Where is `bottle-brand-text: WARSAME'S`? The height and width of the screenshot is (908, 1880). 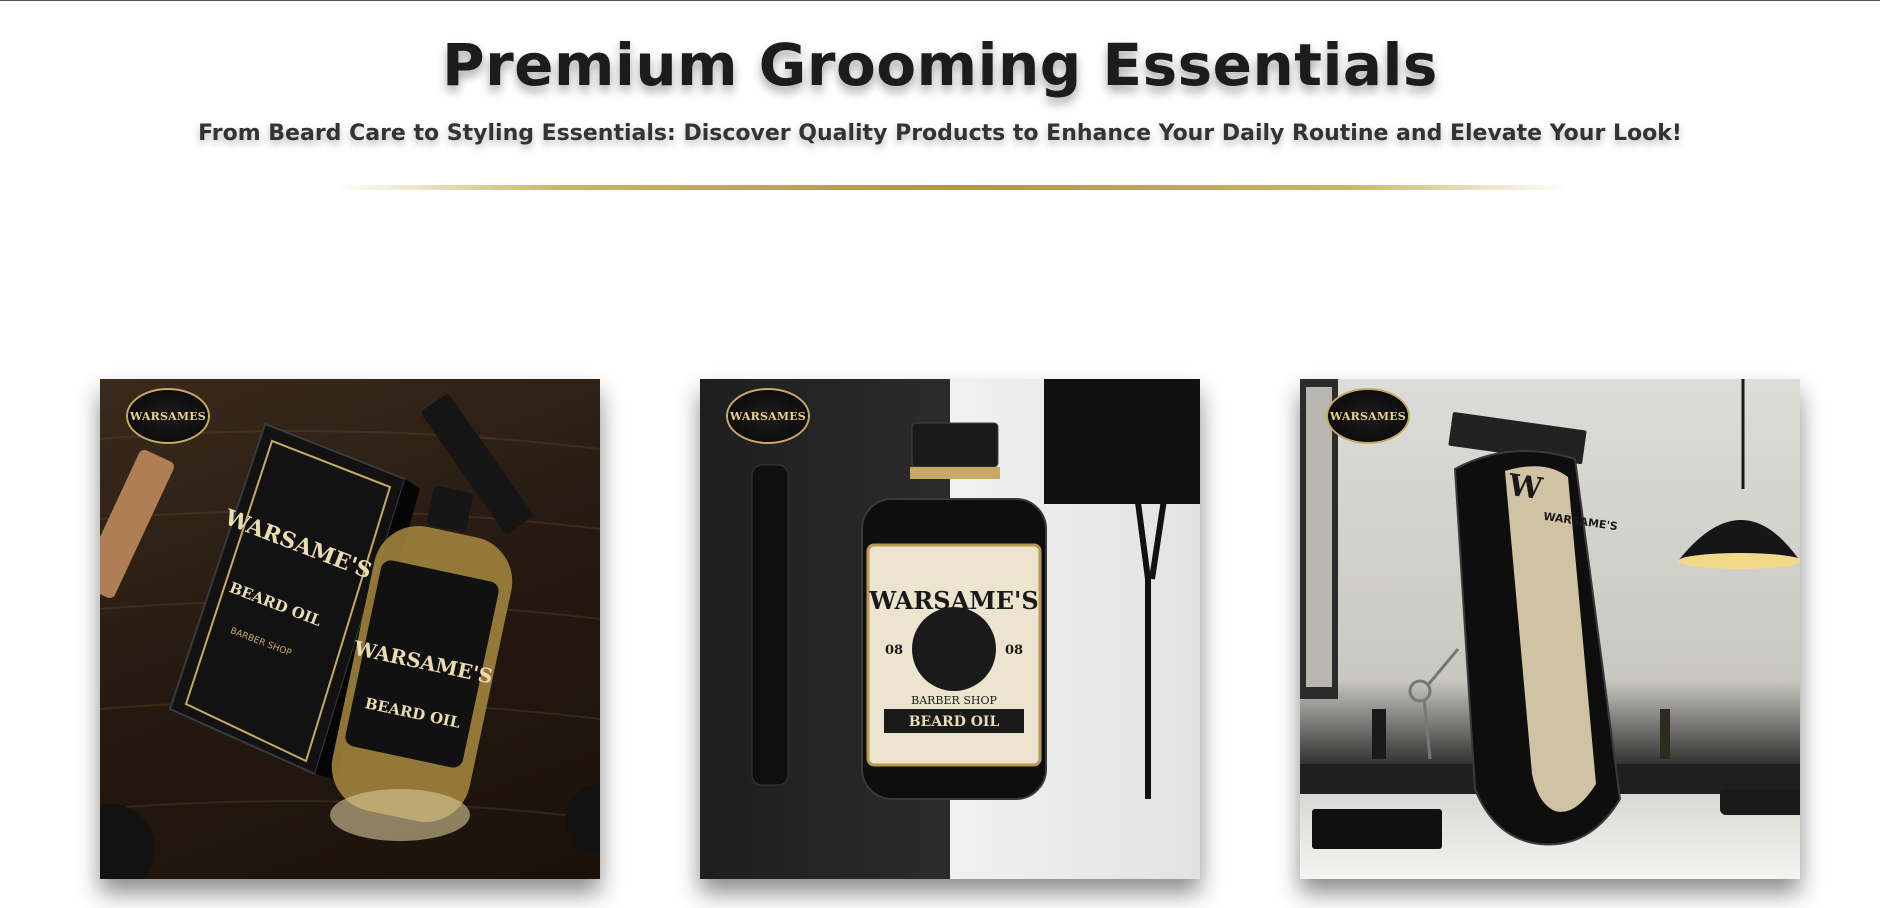 bottle-brand-text: WARSAME'S is located at coordinates (953, 600).